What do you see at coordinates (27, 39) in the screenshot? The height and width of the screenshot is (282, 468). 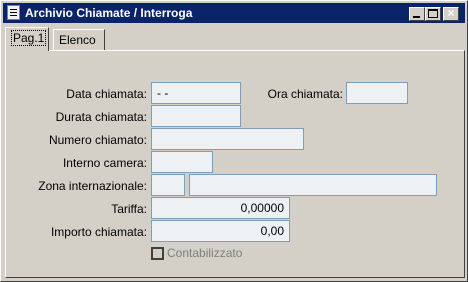 I see `tab-pag1: Pag.1` at bounding box center [27, 39].